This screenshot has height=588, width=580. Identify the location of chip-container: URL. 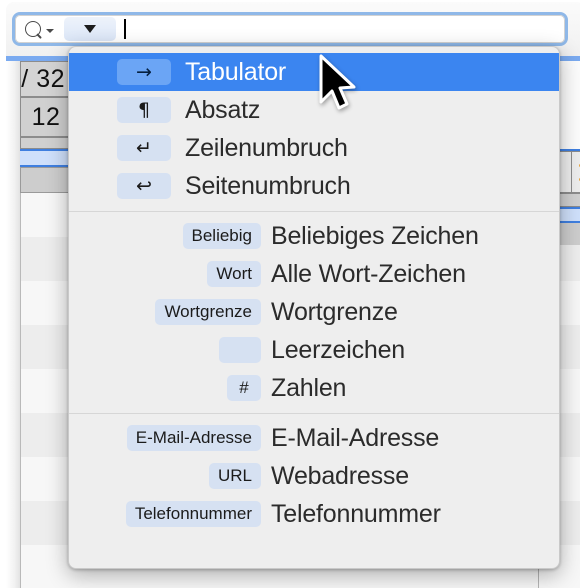
(176, 476).